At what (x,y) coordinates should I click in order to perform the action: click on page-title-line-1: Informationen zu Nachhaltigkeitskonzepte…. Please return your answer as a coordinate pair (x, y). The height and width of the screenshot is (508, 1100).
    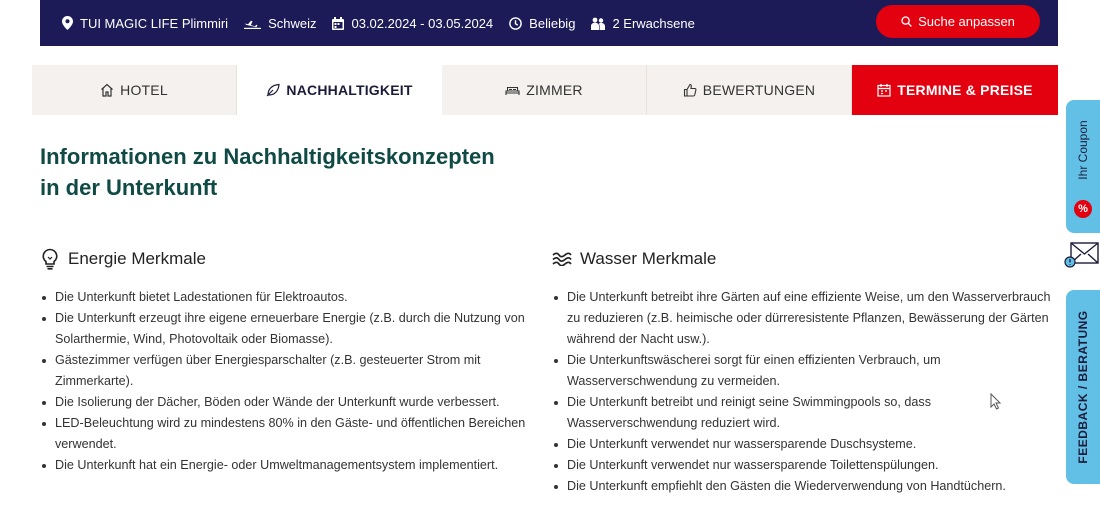
    Looking at the image, I should click on (267, 156).